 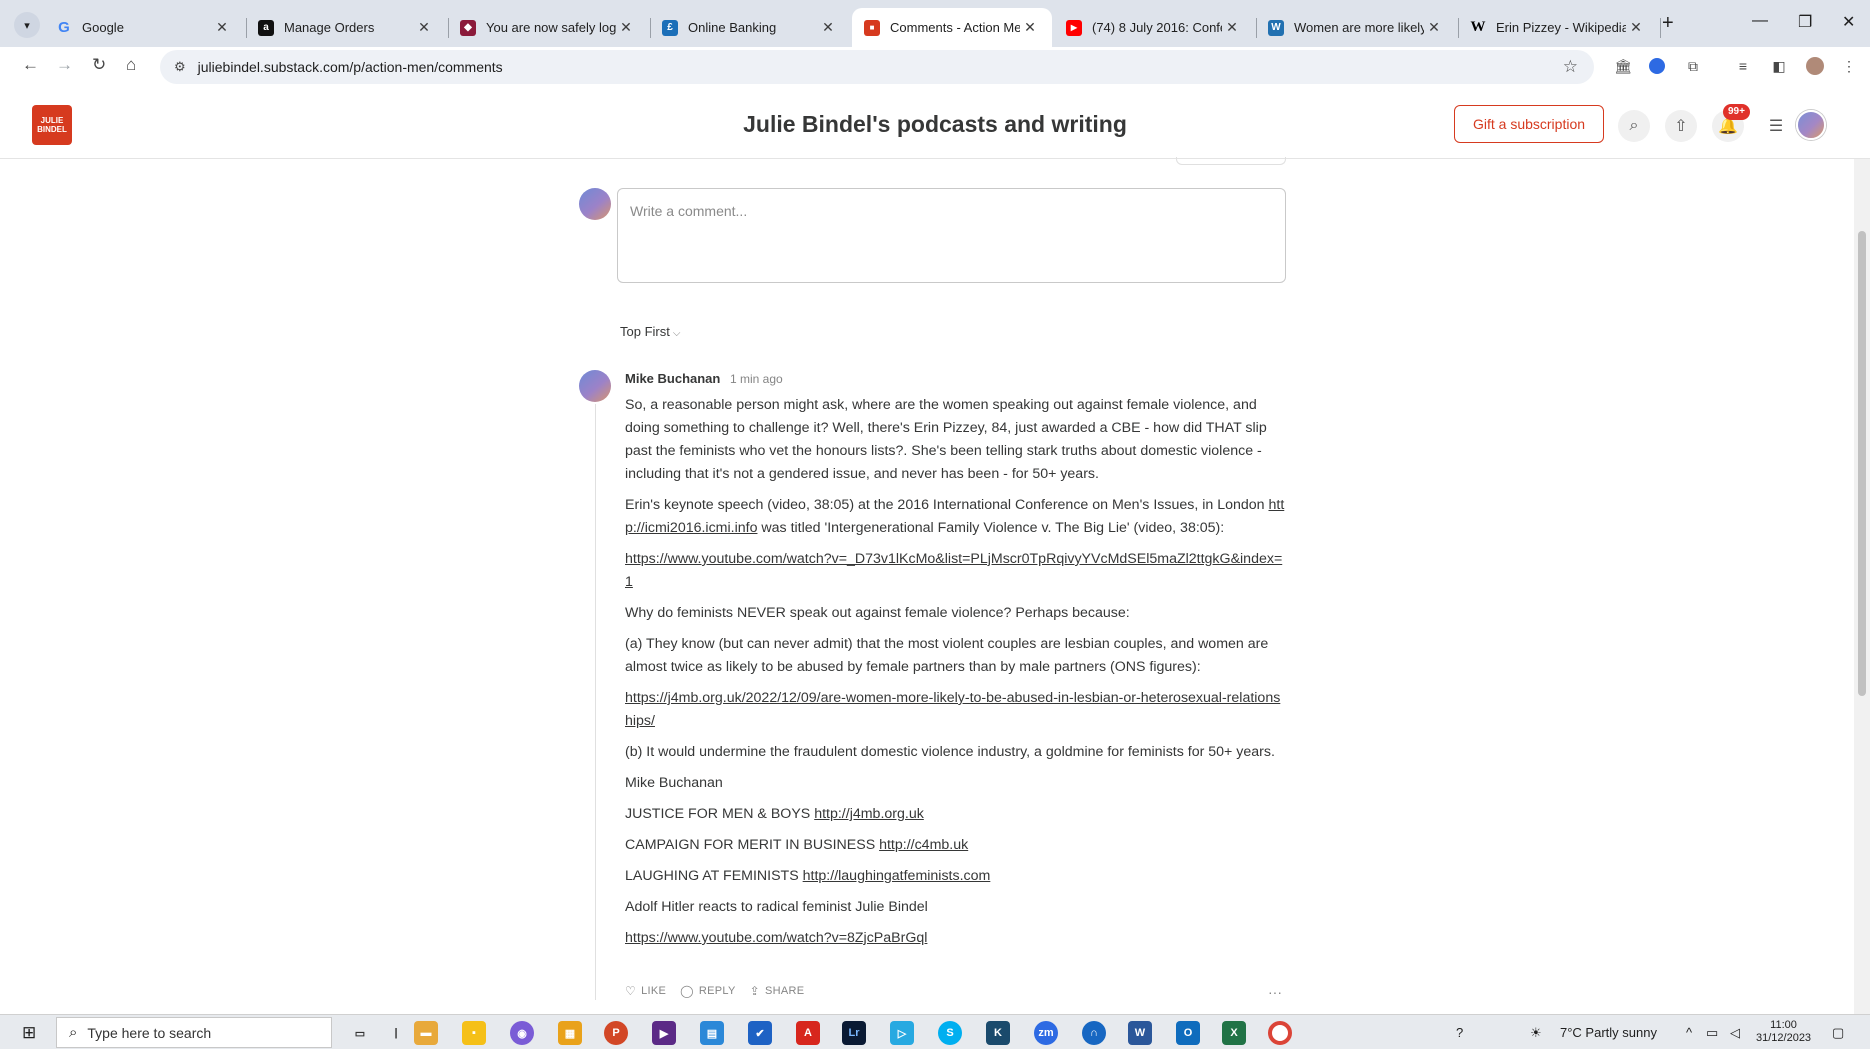 I want to click on tab-online-banking: £ Online Banking ✕, so click(x=750, y=27).